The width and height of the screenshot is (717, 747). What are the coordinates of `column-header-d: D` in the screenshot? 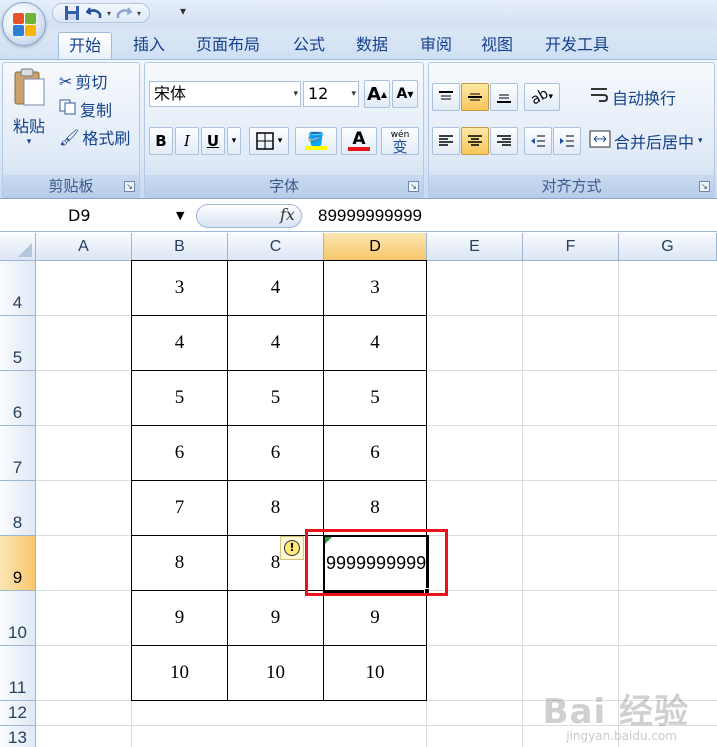 It's located at (375, 247).